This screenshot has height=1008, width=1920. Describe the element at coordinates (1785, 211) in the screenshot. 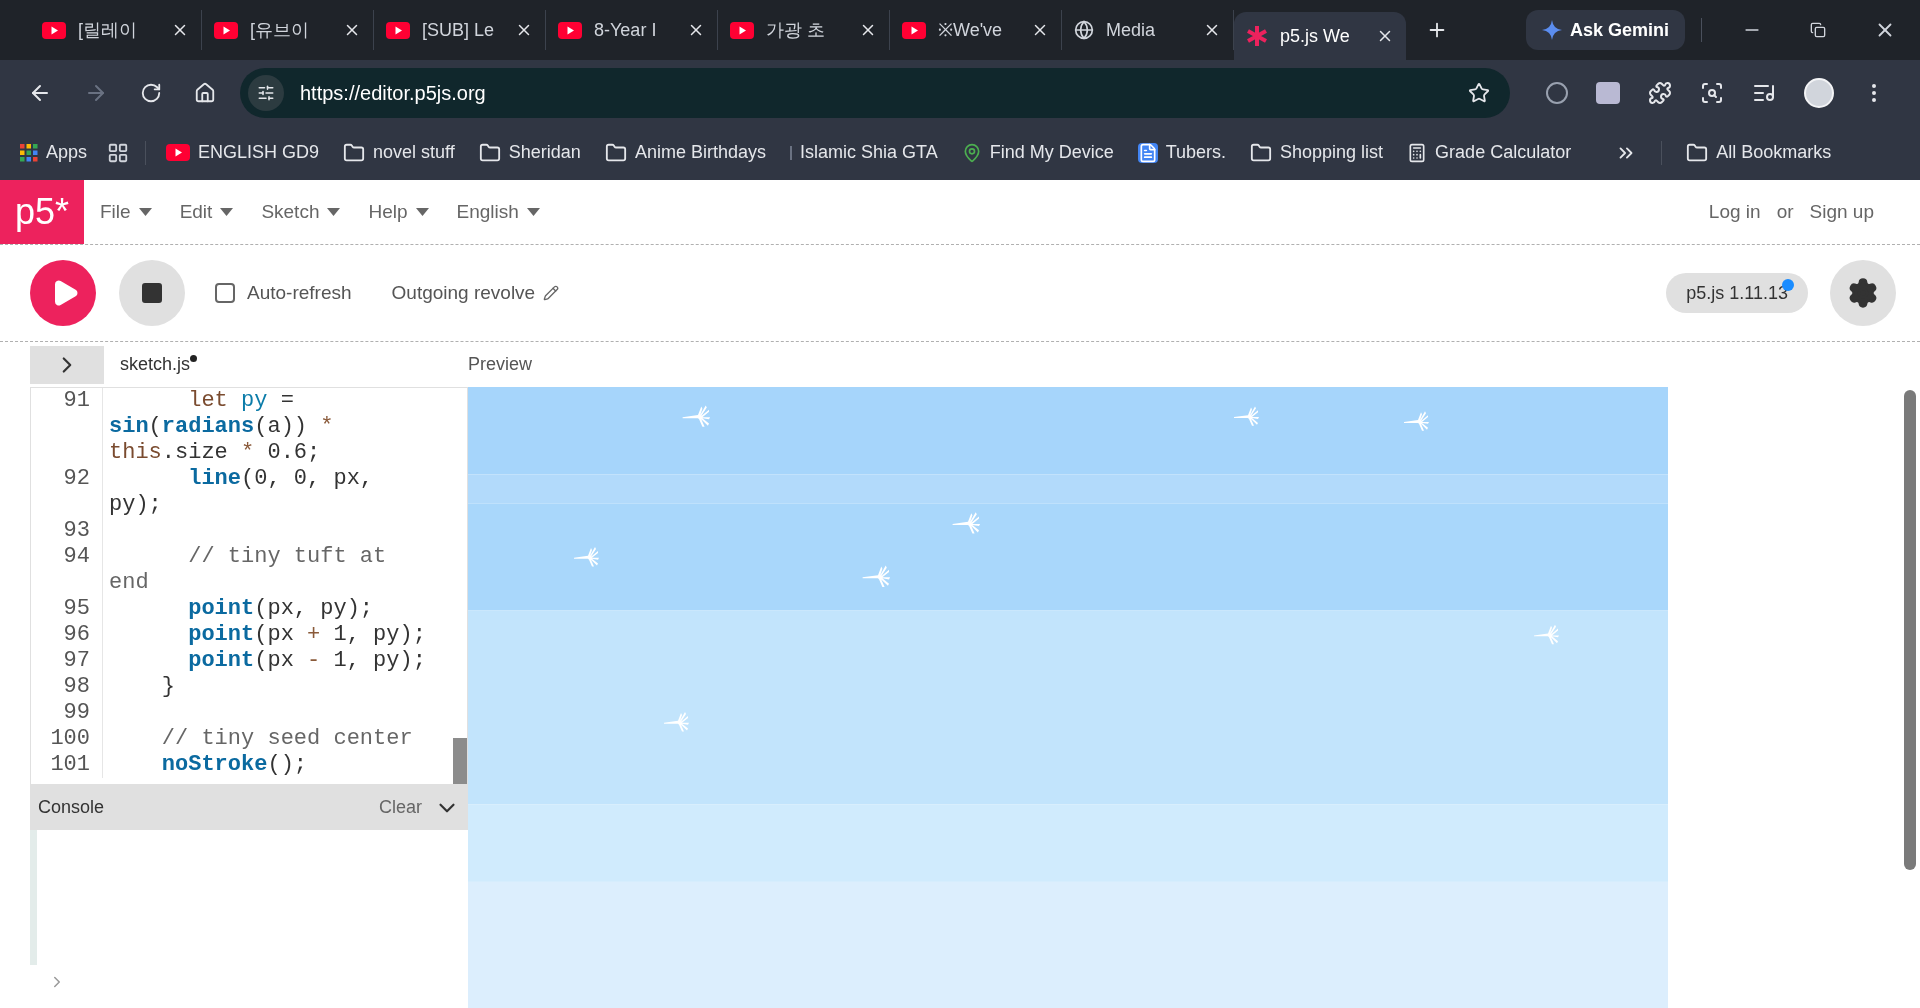

I see `or-label: or` at that location.